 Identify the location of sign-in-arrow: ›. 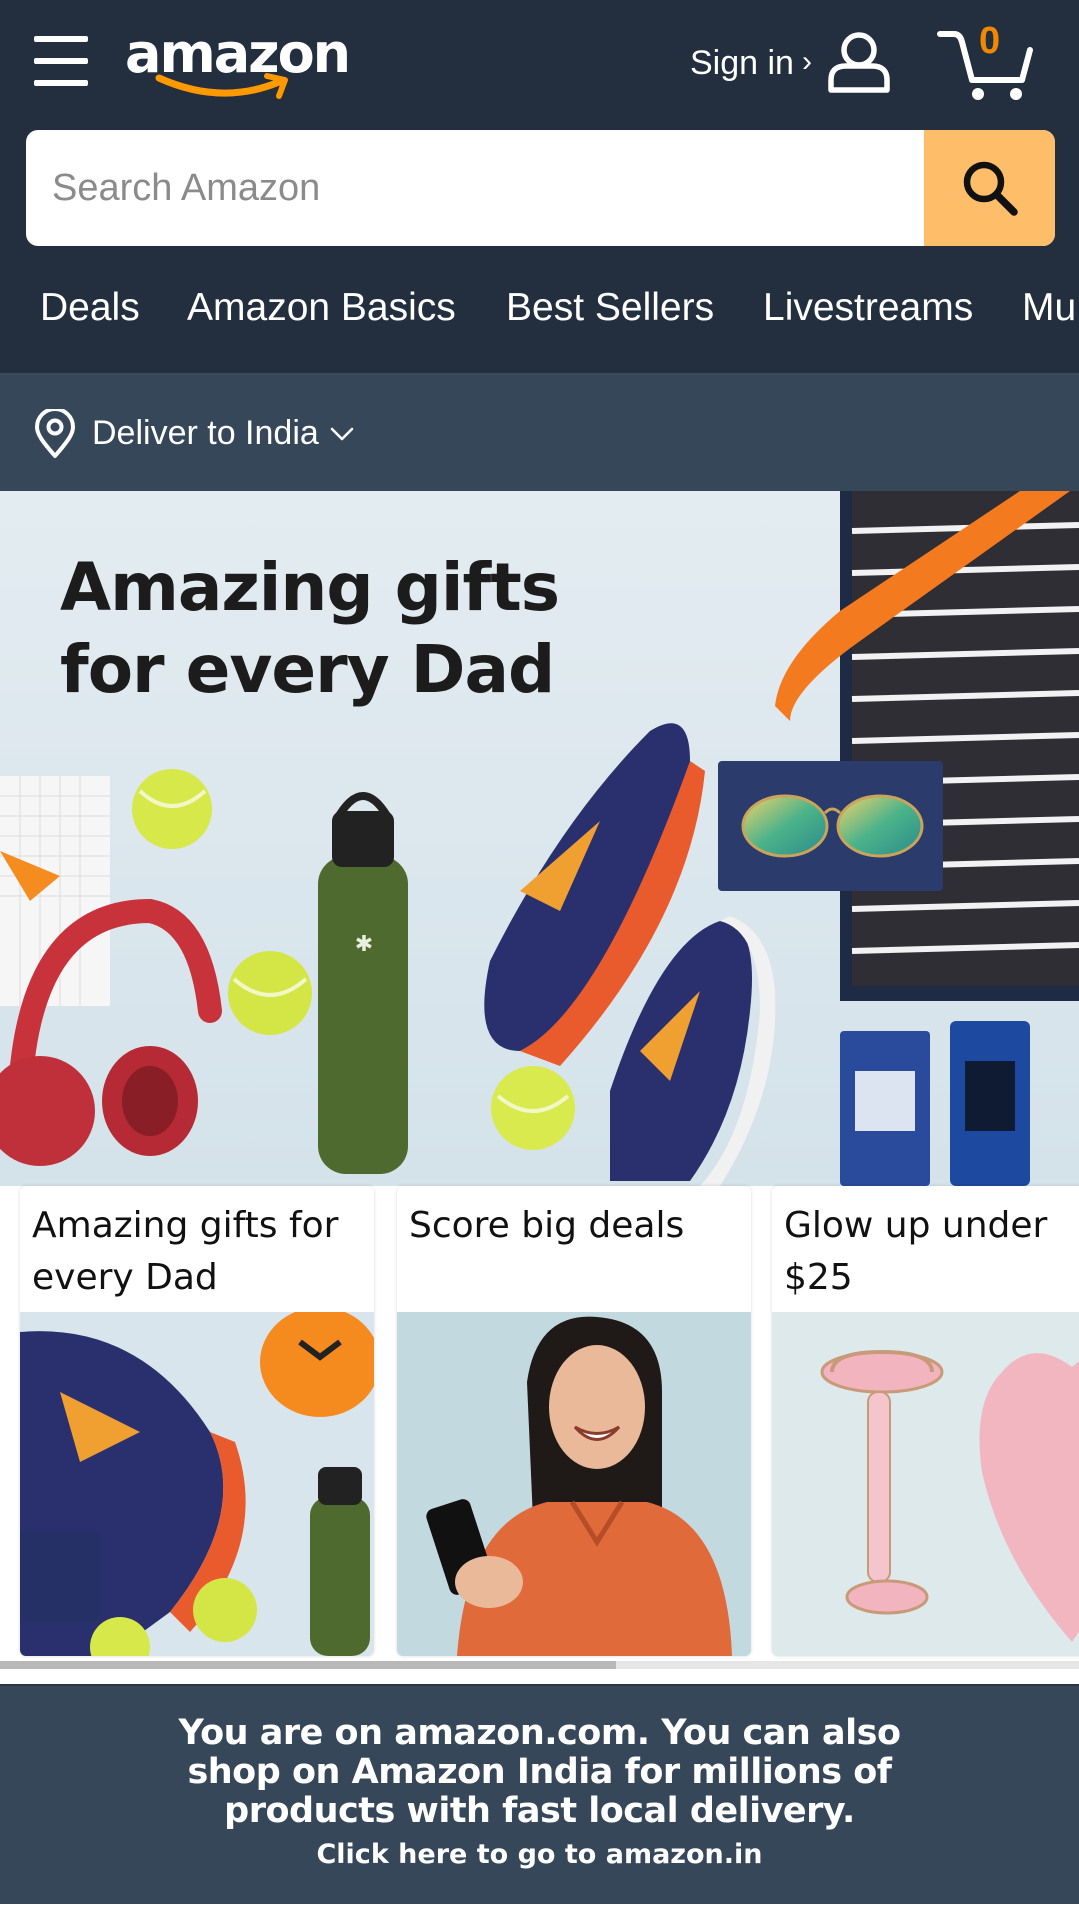
(806, 61).